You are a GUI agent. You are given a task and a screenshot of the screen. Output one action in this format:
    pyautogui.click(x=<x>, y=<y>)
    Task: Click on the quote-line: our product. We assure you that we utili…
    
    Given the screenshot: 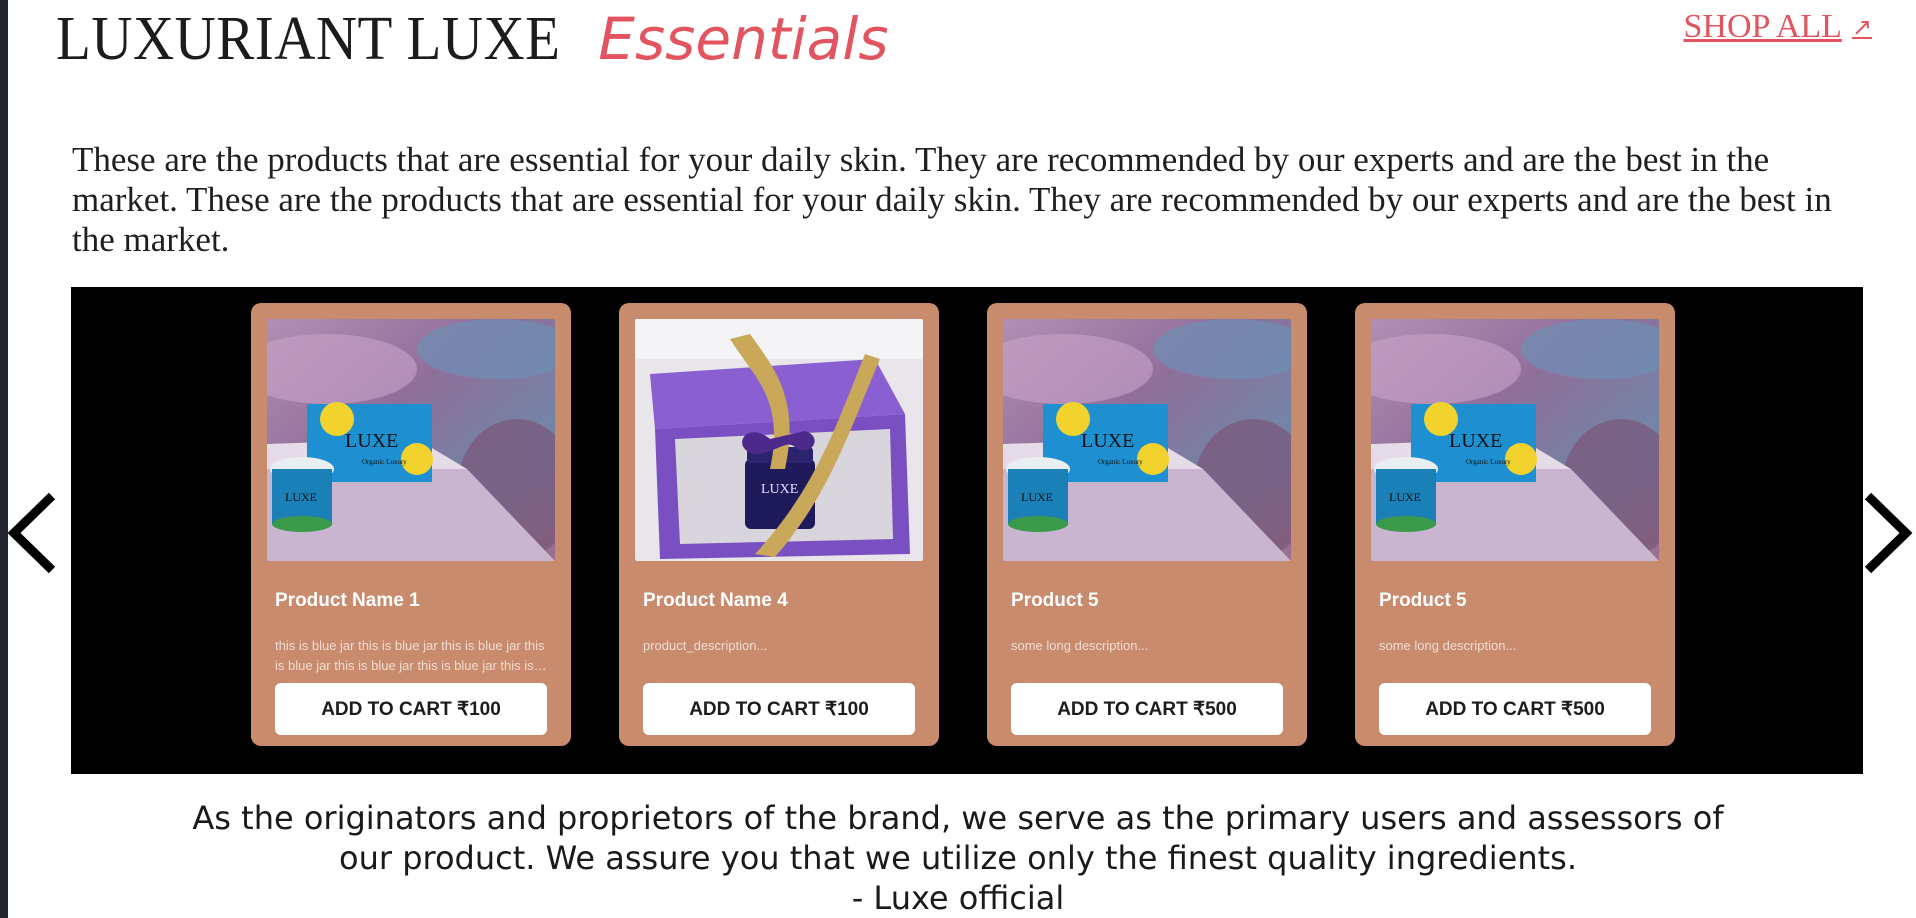 What is the action you would take?
    pyautogui.click(x=958, y=858)
    